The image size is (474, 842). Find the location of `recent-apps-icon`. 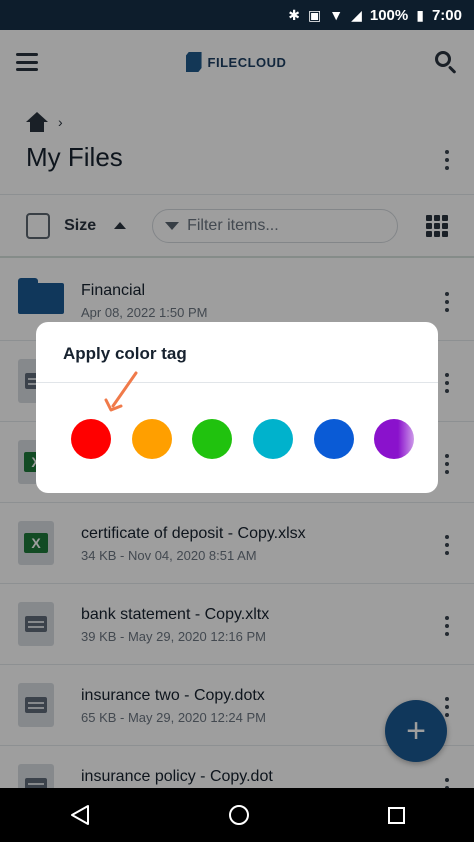

recent-apps-icon is located at coordinates (396, 815).